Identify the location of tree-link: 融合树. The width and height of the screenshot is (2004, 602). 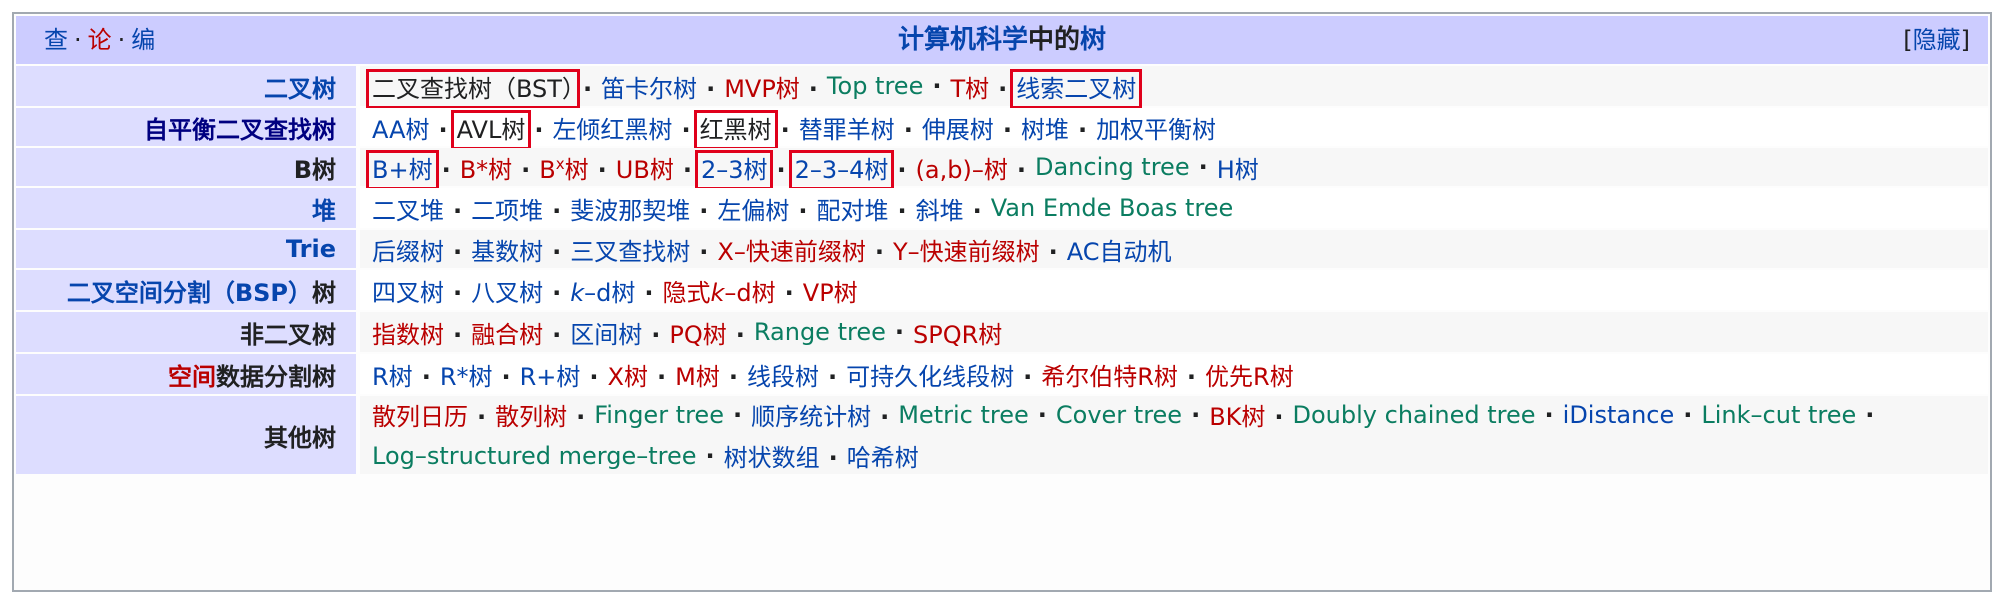
(507, 335).